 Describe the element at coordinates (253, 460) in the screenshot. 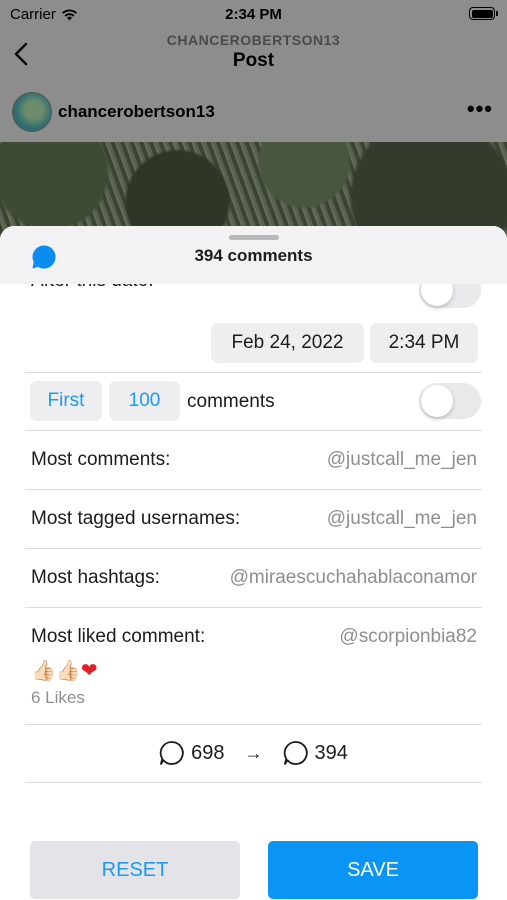

I see `stat-row-most-comments: Most comments: @justcall_me_jen` at that location.